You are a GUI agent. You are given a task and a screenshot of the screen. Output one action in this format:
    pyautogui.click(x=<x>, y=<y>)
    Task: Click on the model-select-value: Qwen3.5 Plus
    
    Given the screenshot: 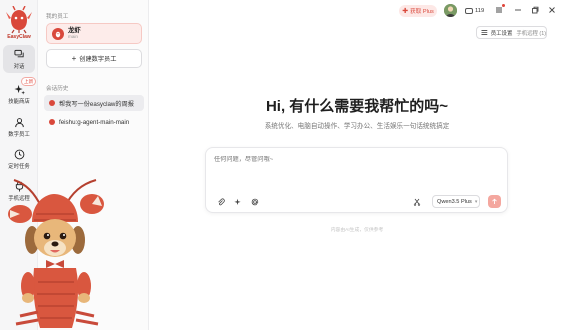 What is the action you would take?
    pyautogui.click(x=454, y=201)
    